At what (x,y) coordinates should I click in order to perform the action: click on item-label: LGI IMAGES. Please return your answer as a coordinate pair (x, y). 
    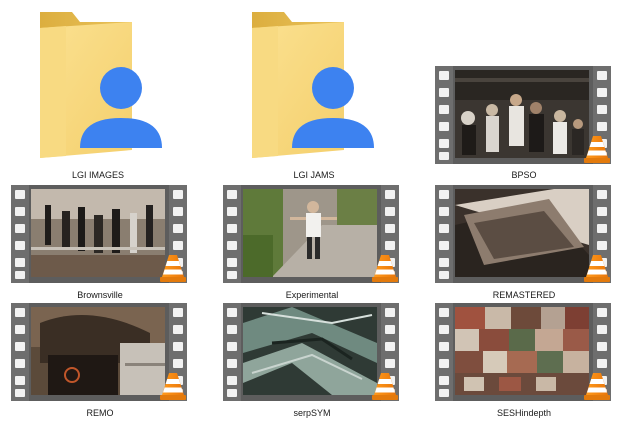
    Looking at the image, I should click on (97, 175).